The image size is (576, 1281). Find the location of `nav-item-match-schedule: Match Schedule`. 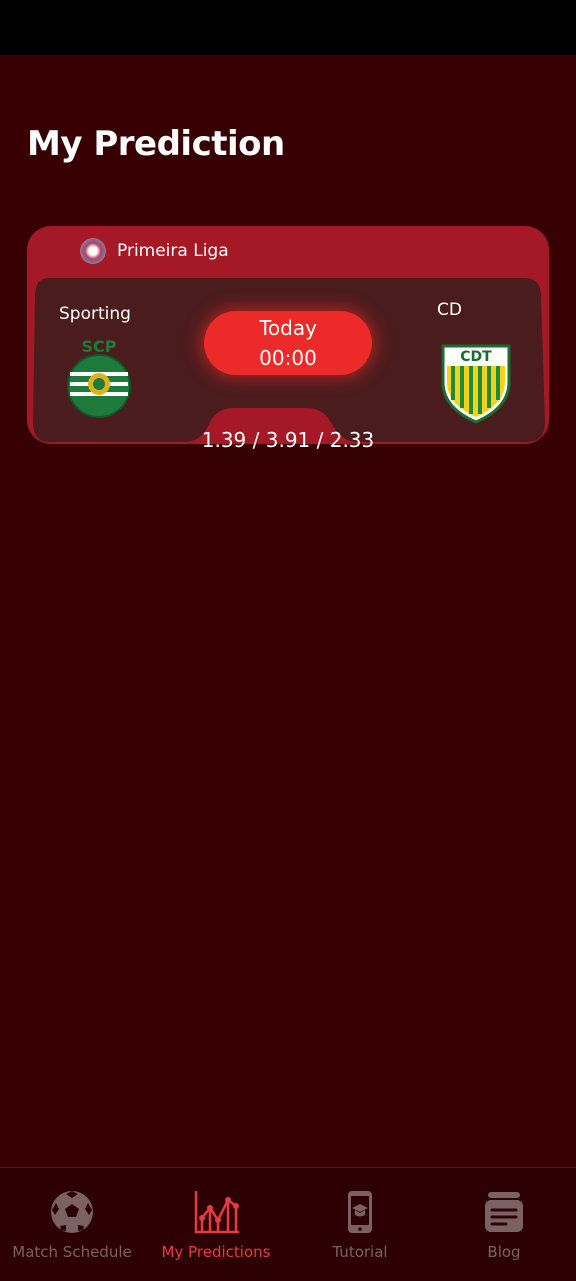

nav-item-match-schedule: Match Schedule is located at coordinates (72, 1224).